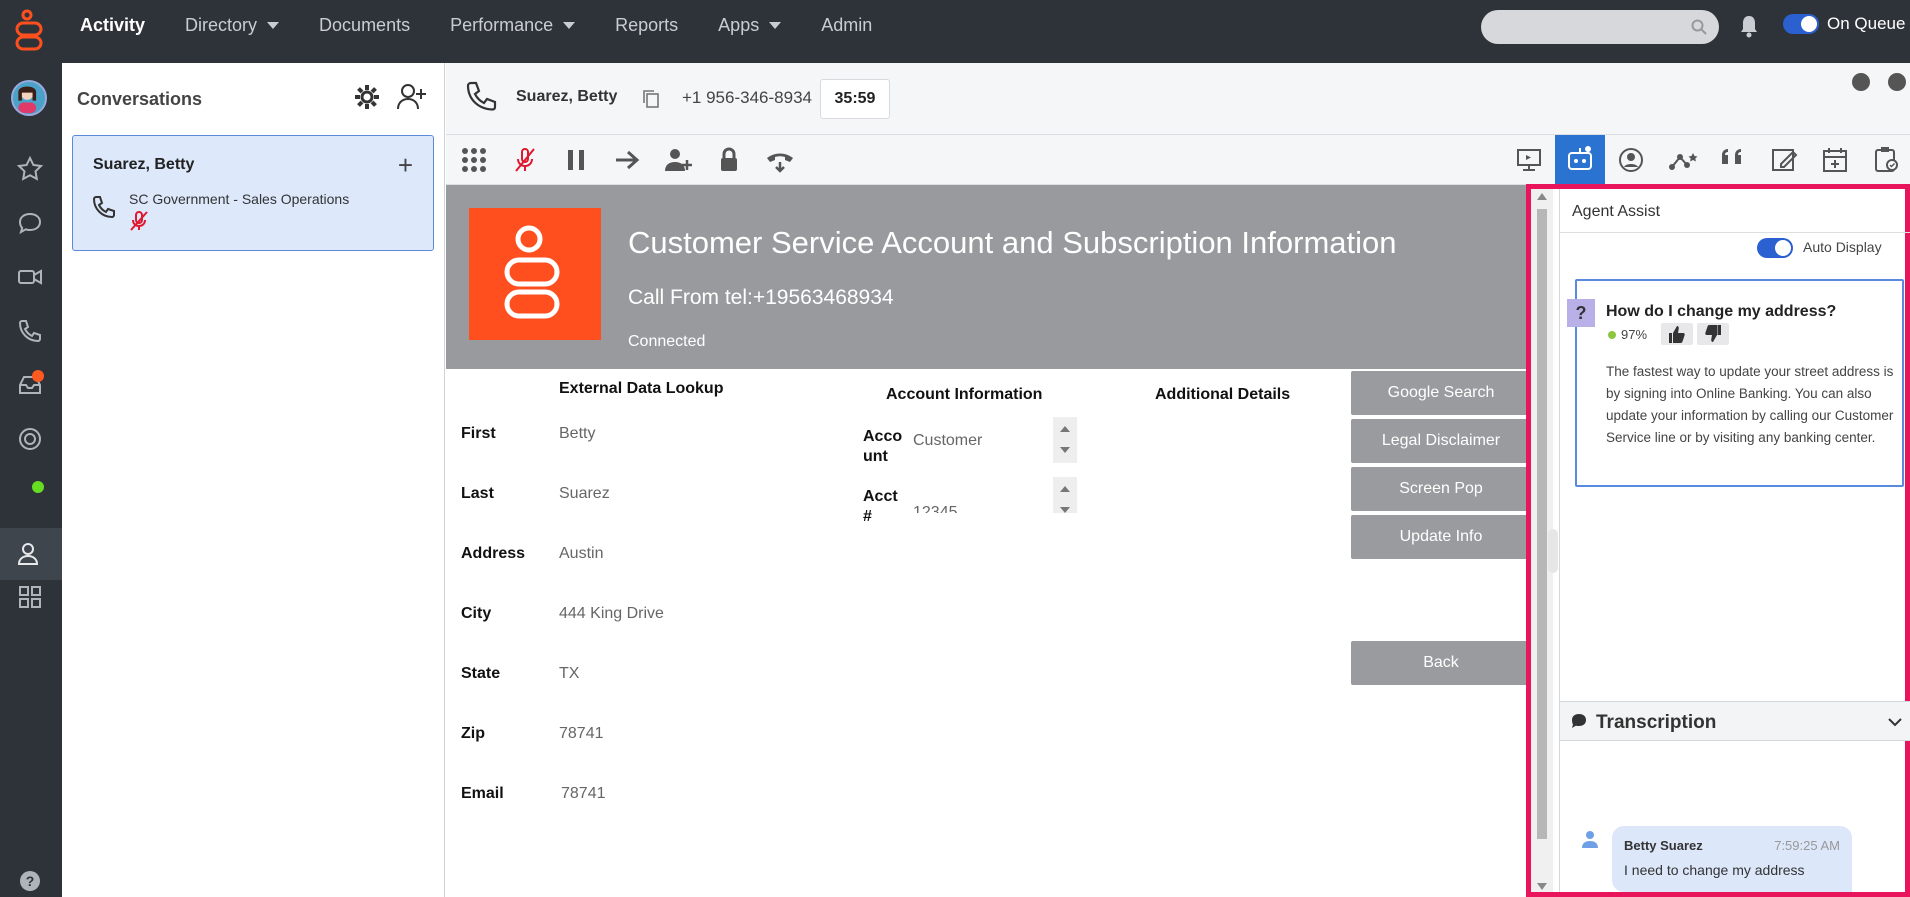  What do you see at coordinates (1529, 160) in the screenshot?
I see `screen-share-button` at bounding box center [1529, 160].